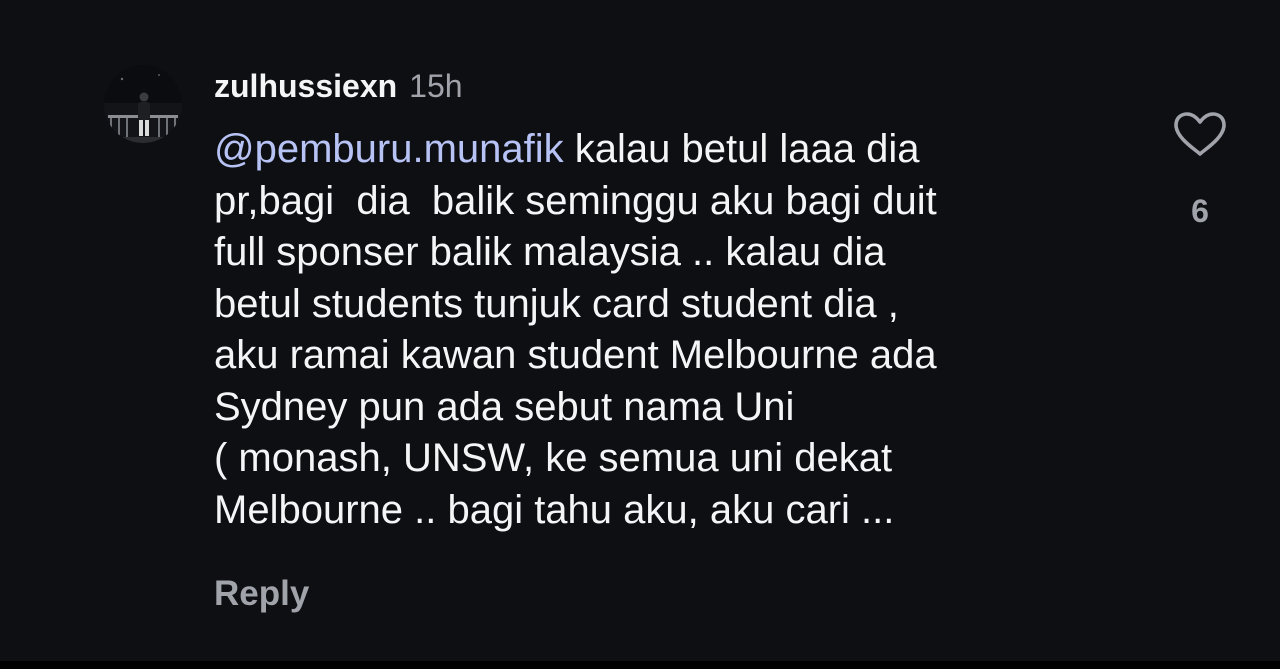  I want to click on comment-line: betul students tunjuk card student dia ,, so click(556, 303).